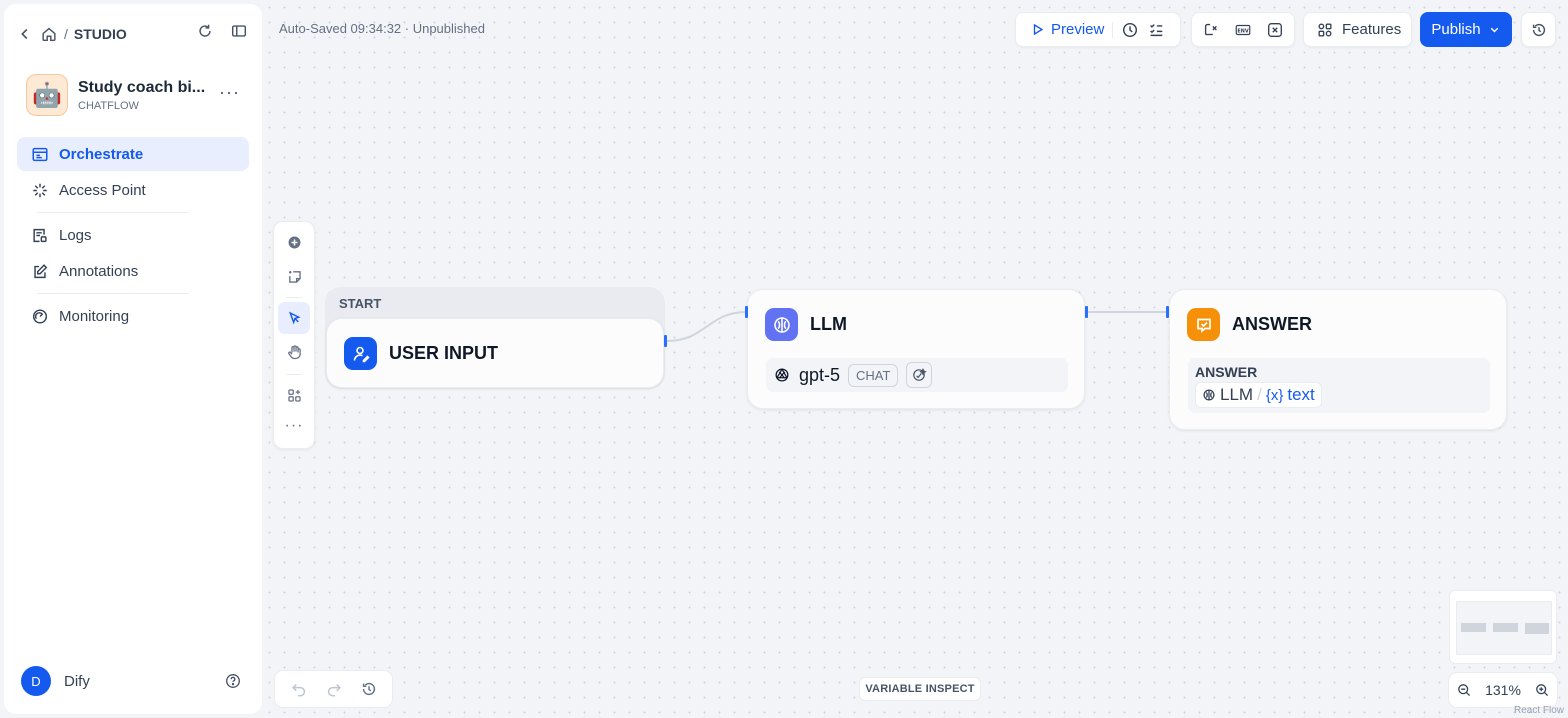 This screenshot has width=1568, height=718. Describe the element at coordinates (1203, 324) in the screenshot. I see `answer-icon` at that location.